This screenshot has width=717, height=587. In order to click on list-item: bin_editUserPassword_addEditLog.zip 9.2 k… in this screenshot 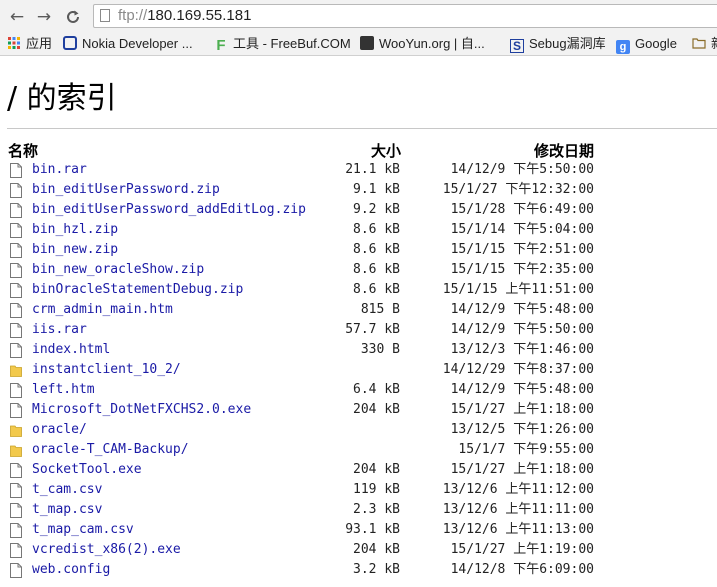, I will do `click(358, 210)`.